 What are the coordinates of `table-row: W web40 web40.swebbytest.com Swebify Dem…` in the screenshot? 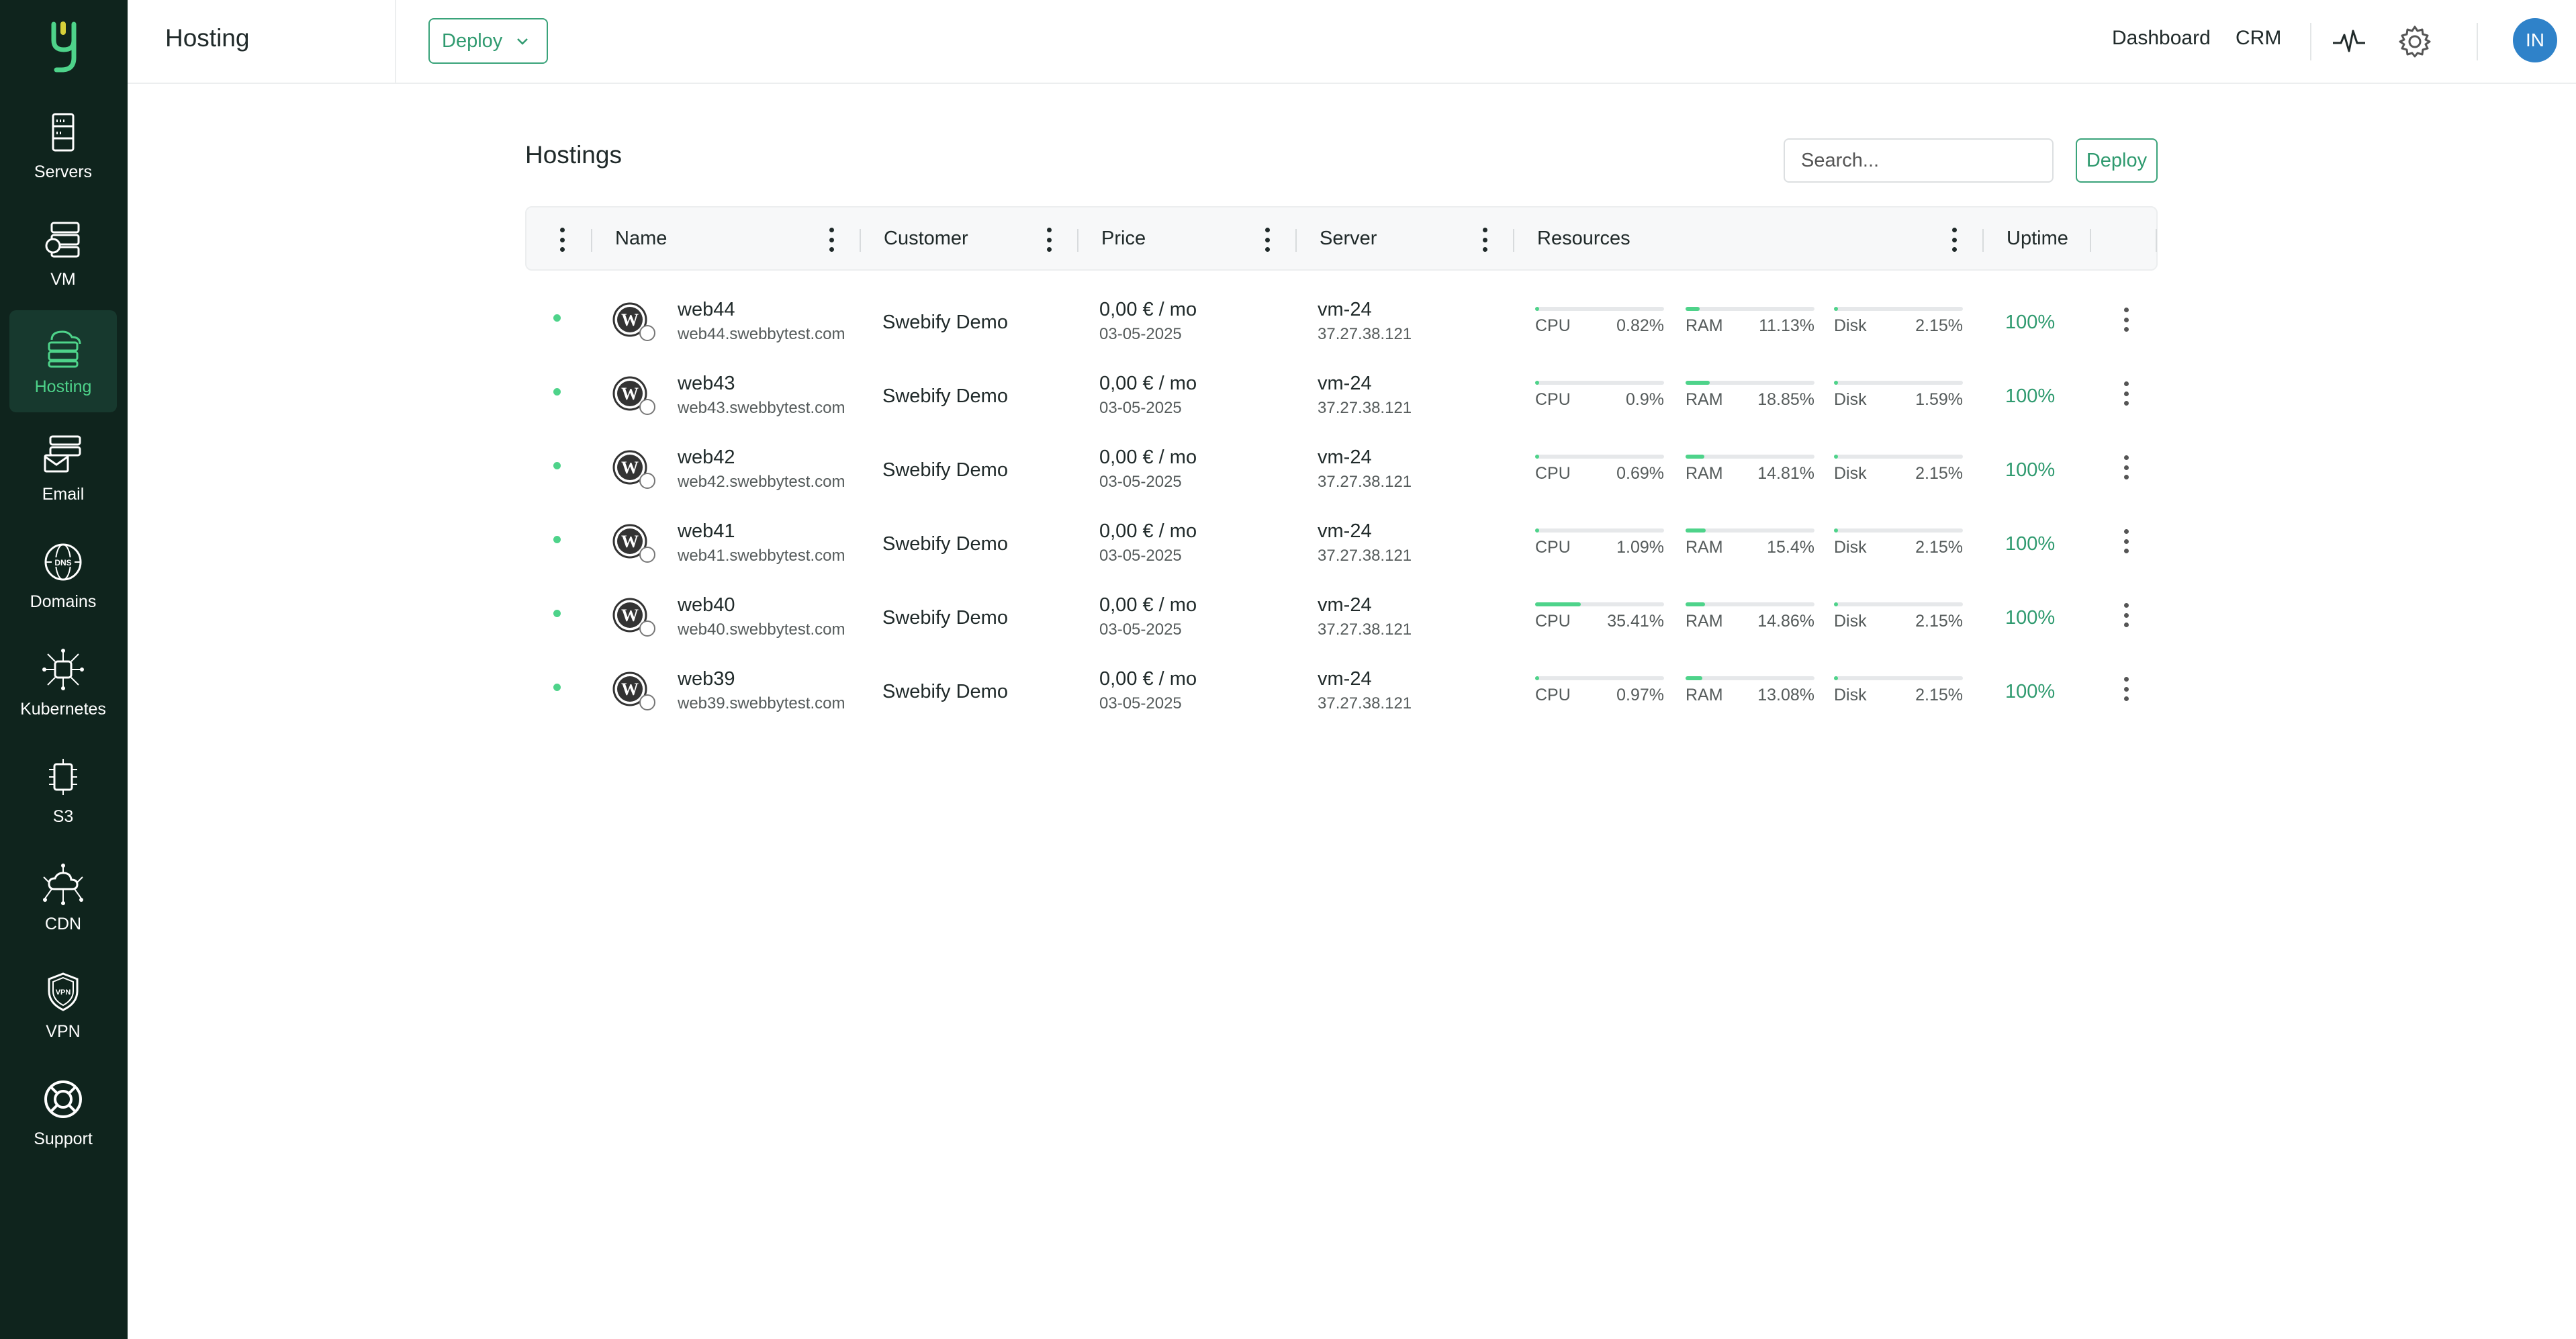 It's located at (1341, 614).